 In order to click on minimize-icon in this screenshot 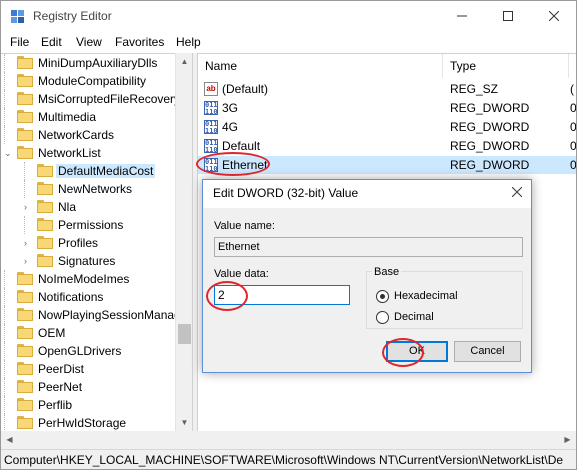, I will do `click(462, 16)`.